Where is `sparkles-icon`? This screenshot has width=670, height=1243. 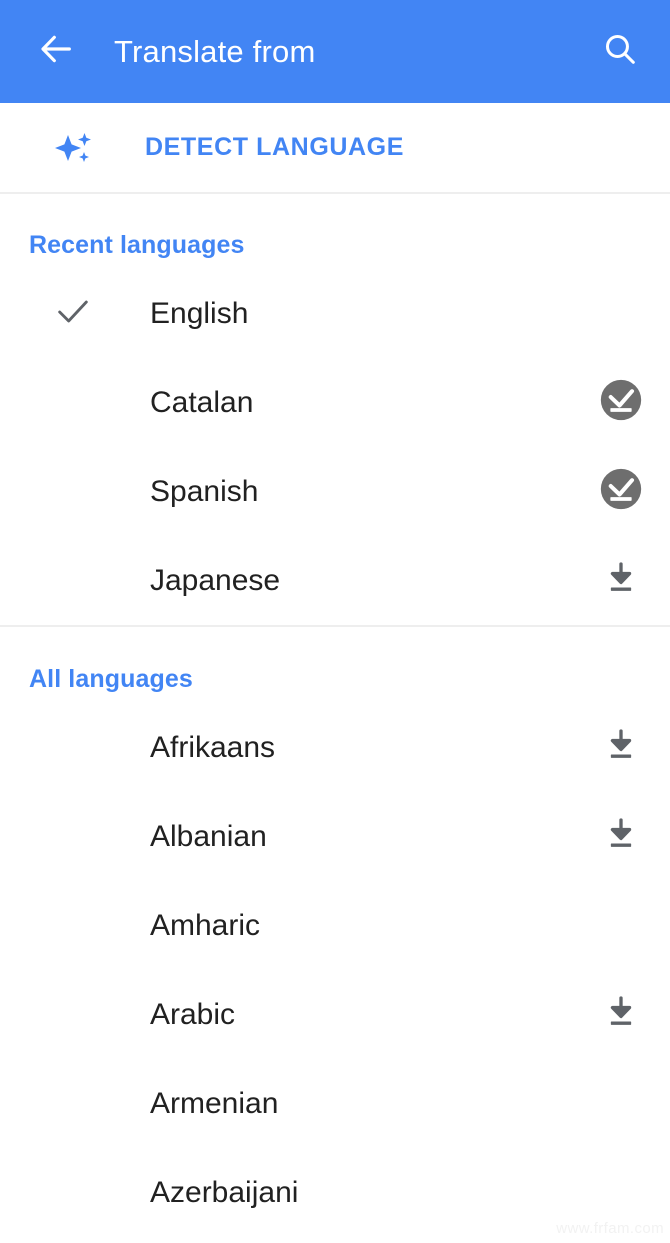 sparkles-icon is located at coordinates (74, 148).